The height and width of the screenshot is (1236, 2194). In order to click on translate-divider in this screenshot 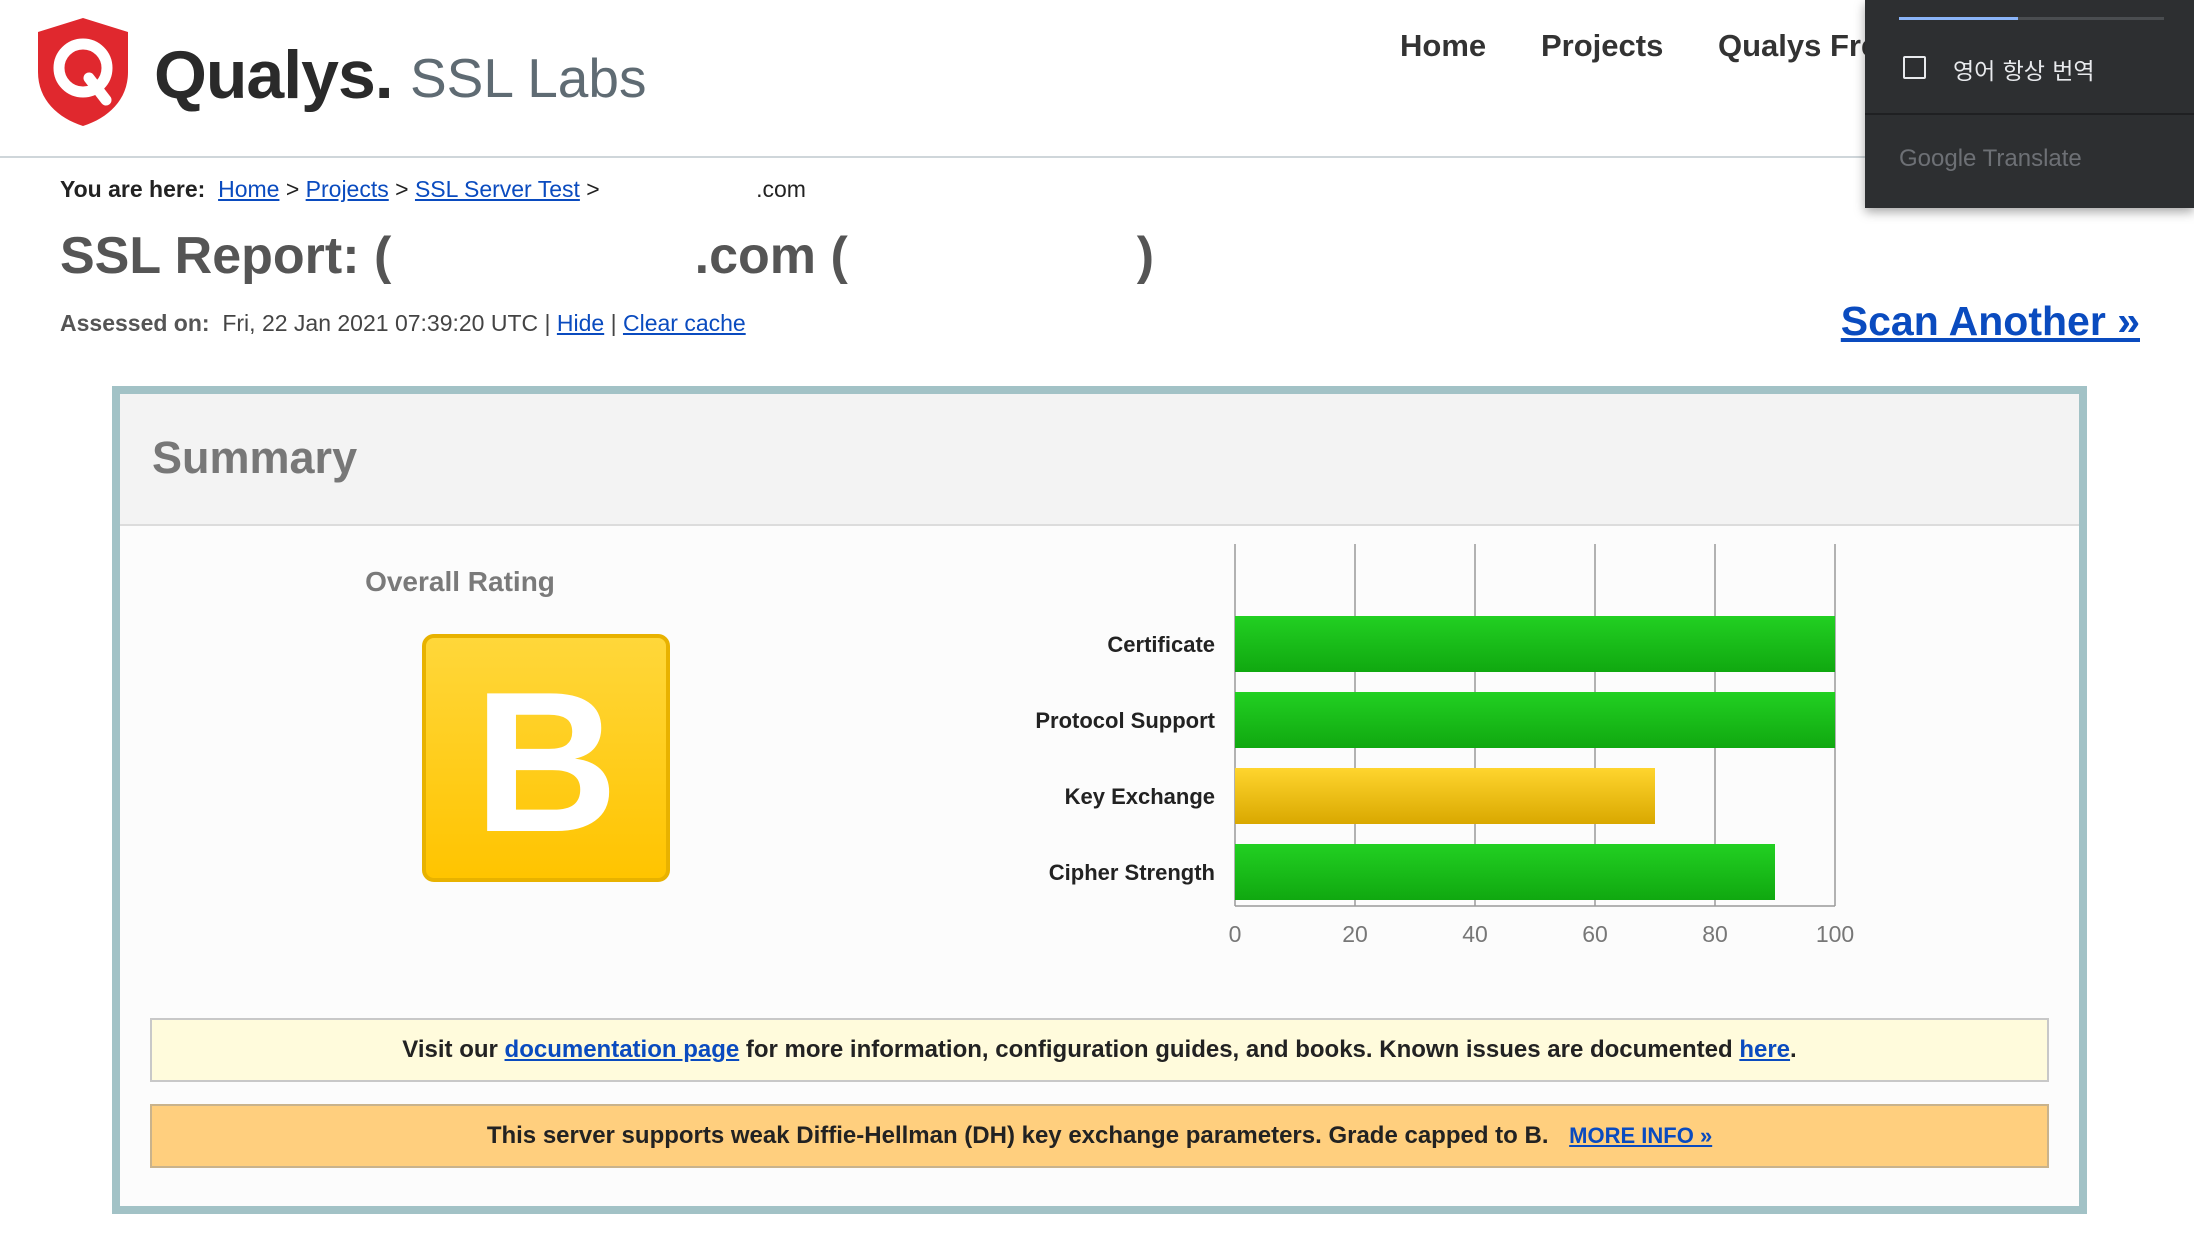, I will do `click(2029, 114)`.